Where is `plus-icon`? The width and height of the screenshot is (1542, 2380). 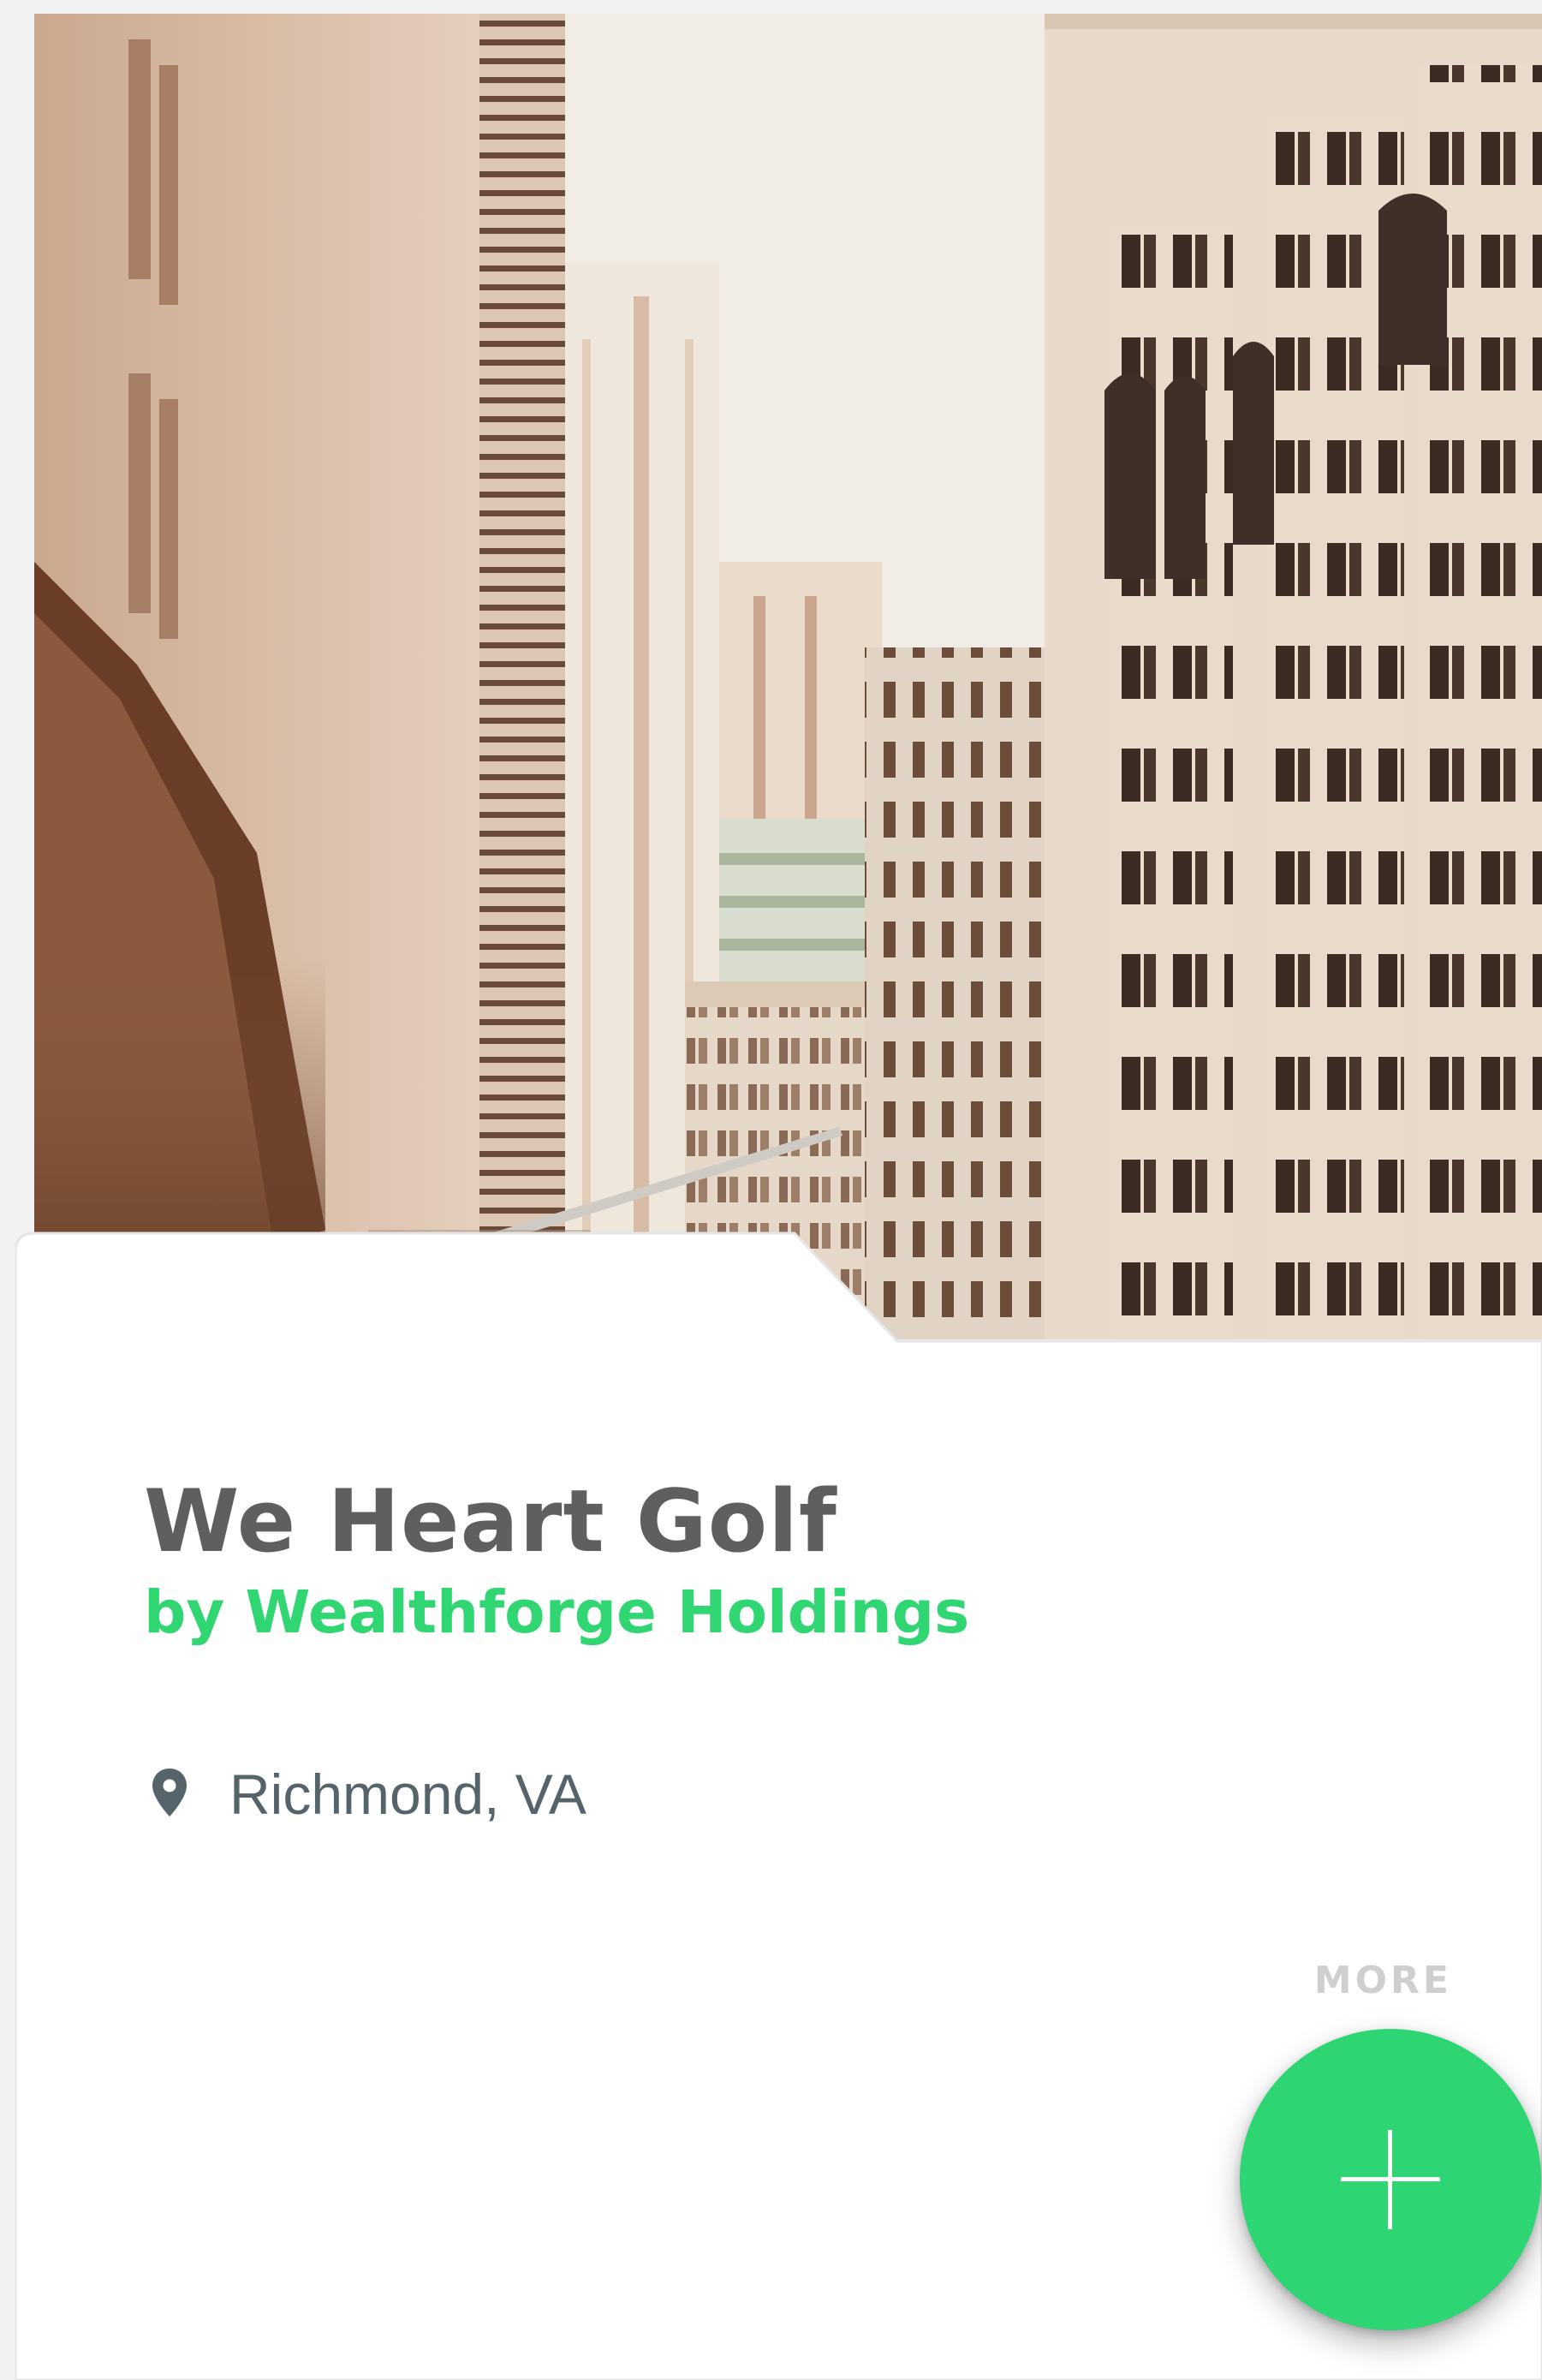
plus-icon is located at coordinates (1390, 2179).